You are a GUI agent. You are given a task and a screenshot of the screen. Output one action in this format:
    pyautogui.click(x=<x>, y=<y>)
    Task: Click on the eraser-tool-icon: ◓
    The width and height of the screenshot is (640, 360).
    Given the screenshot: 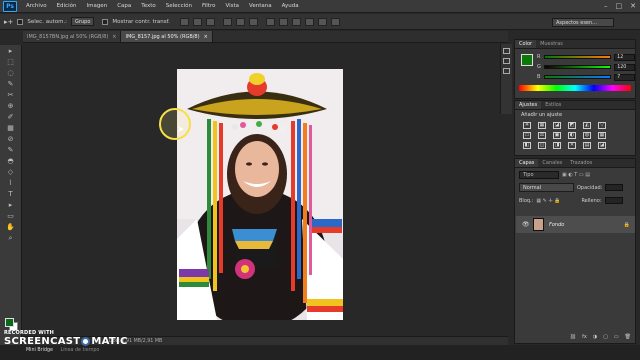 What is the action you would take?
    pyautogui.click(x=11, y=161)
    